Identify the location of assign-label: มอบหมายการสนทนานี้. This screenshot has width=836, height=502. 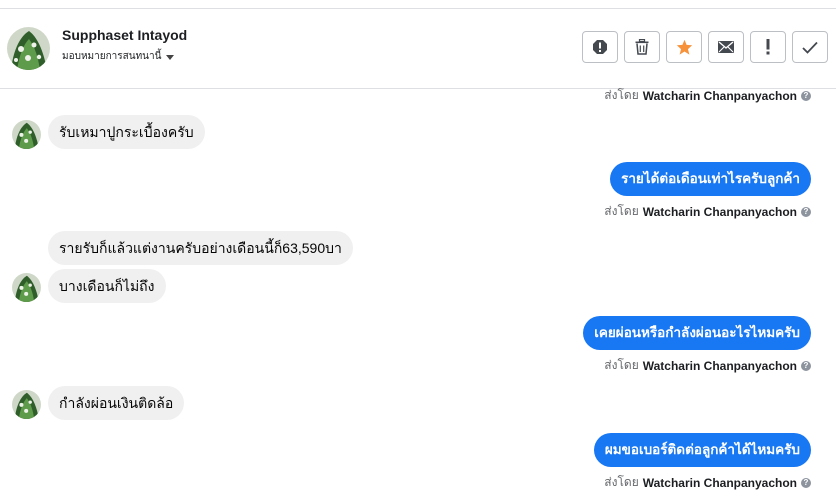
(112, 56).